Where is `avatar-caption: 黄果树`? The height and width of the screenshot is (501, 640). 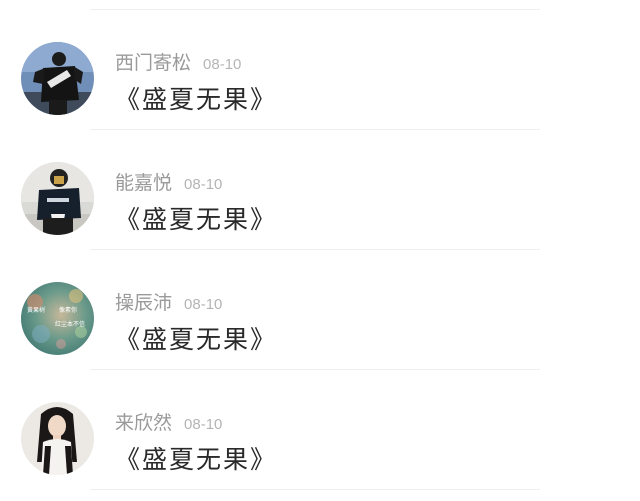
avatar-caption: 黄果树 is located at coordinates (36, 310).